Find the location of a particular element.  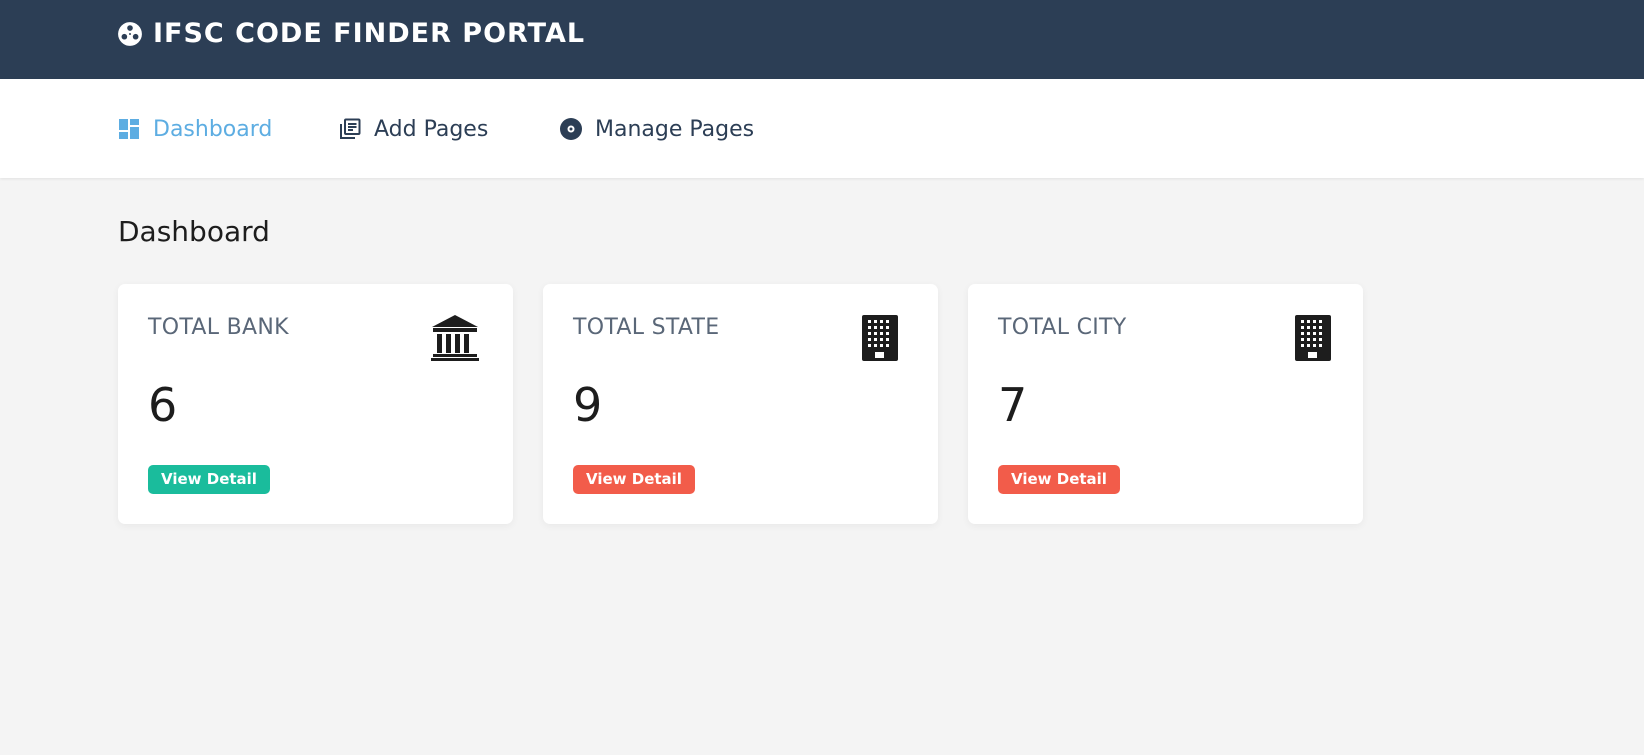

card-value: 6 is located at coordinates (163, 405).